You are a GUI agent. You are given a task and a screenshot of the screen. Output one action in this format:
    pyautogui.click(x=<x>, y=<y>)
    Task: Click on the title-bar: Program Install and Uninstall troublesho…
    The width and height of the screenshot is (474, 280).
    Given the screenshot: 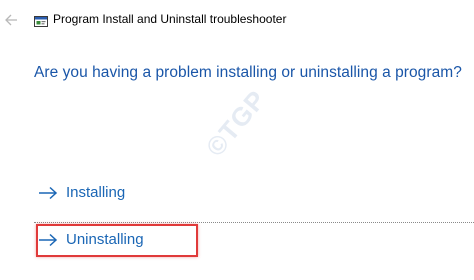 What is the action you would take?
    pyautogui.click(x=237, y=20)
    